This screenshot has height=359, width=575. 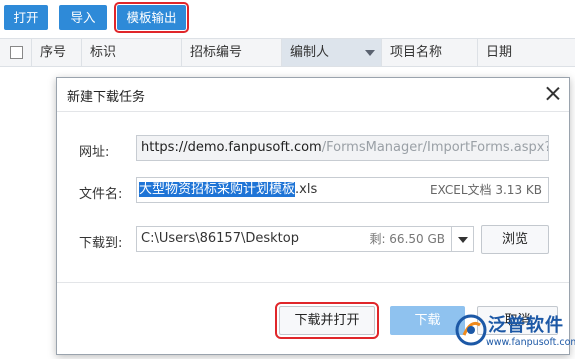 What do you see at coordinates (435, 147) in the screenshot?
I see `url-path: /FormsManager/ImportForms.aspx?Formi` at bounding box center [435, 147].